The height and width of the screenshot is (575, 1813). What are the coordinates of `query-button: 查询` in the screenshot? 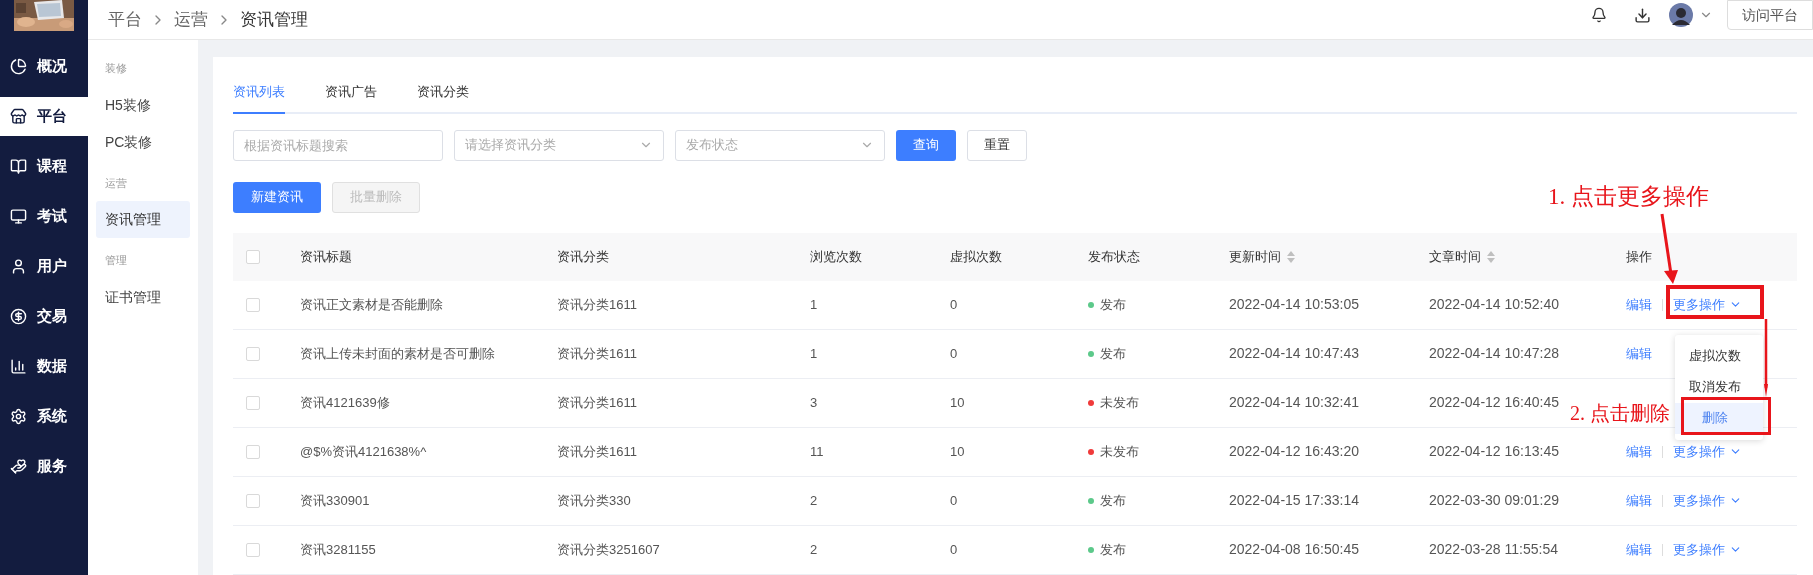 It's located at (926, 145).